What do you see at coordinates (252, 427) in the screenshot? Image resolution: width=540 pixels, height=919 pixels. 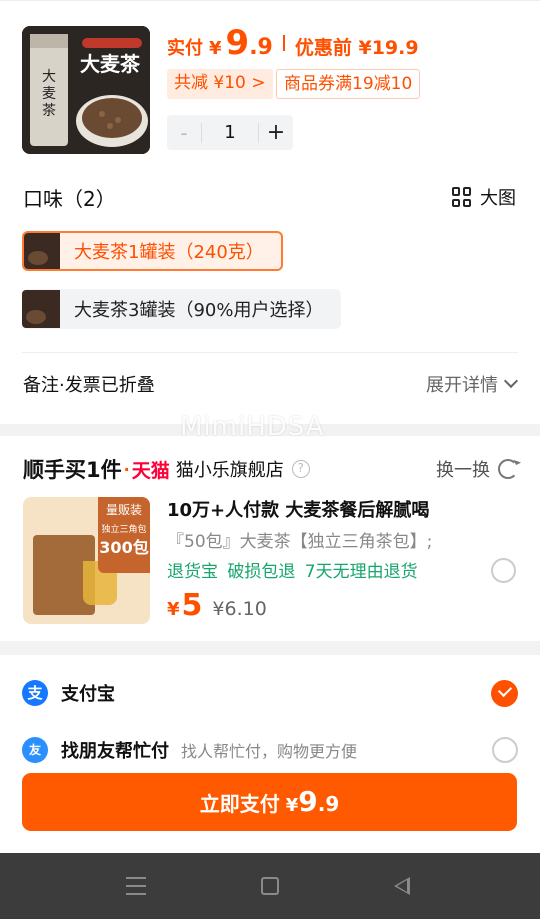 I see `watermark: MimiHDSA` at bounding box center [252, 427].